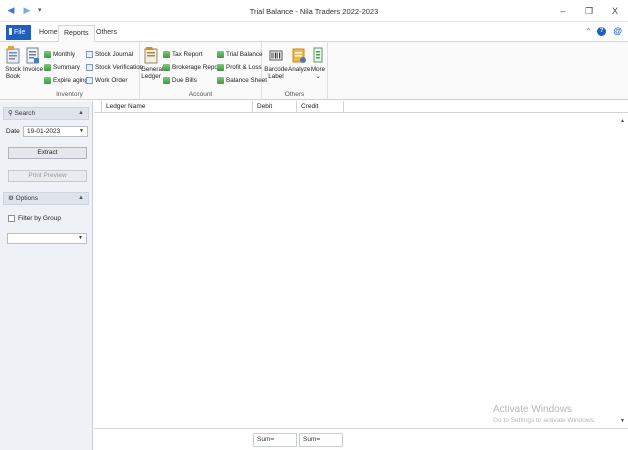 This screenshot has width=628, height=450. Describe the element at coordinates (320, 107) in the screenshot. I see `column-credit: Credit` at that location.